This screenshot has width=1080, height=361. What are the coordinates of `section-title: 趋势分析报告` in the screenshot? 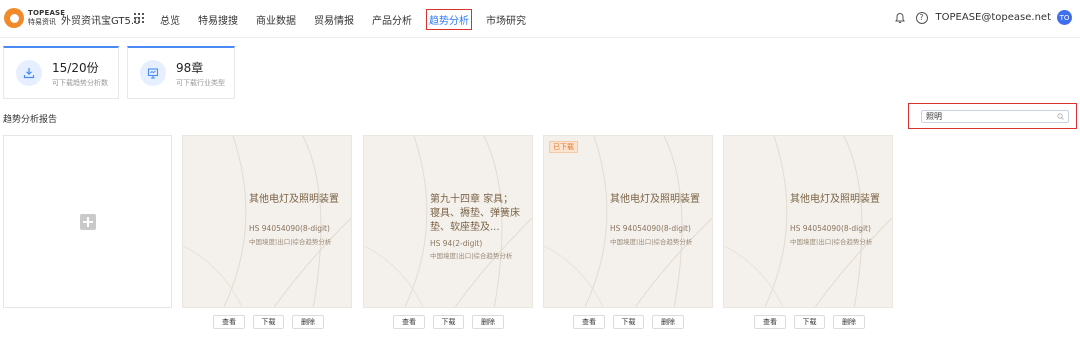 It's located at (30, 120).